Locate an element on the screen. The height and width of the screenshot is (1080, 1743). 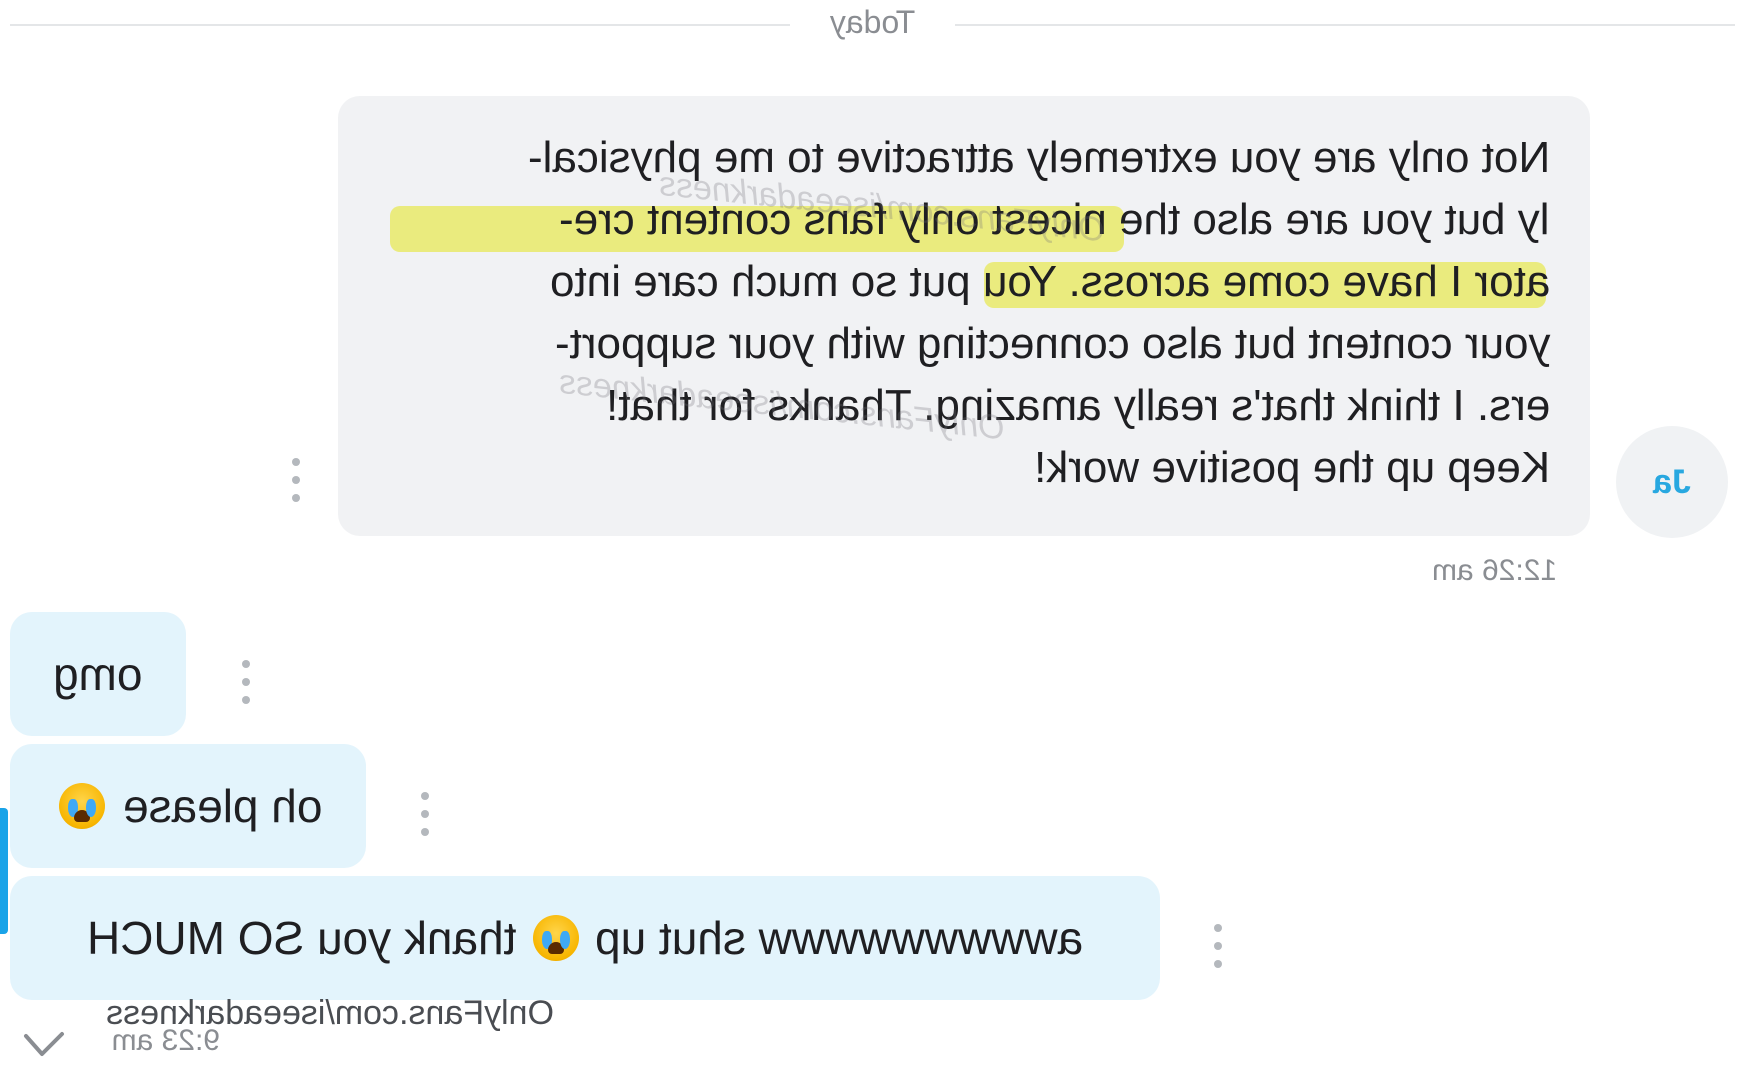
outgoing-message-bubble: thank you SO MUCH awwwwwwwww shut up is located at coordinates (585, 938).